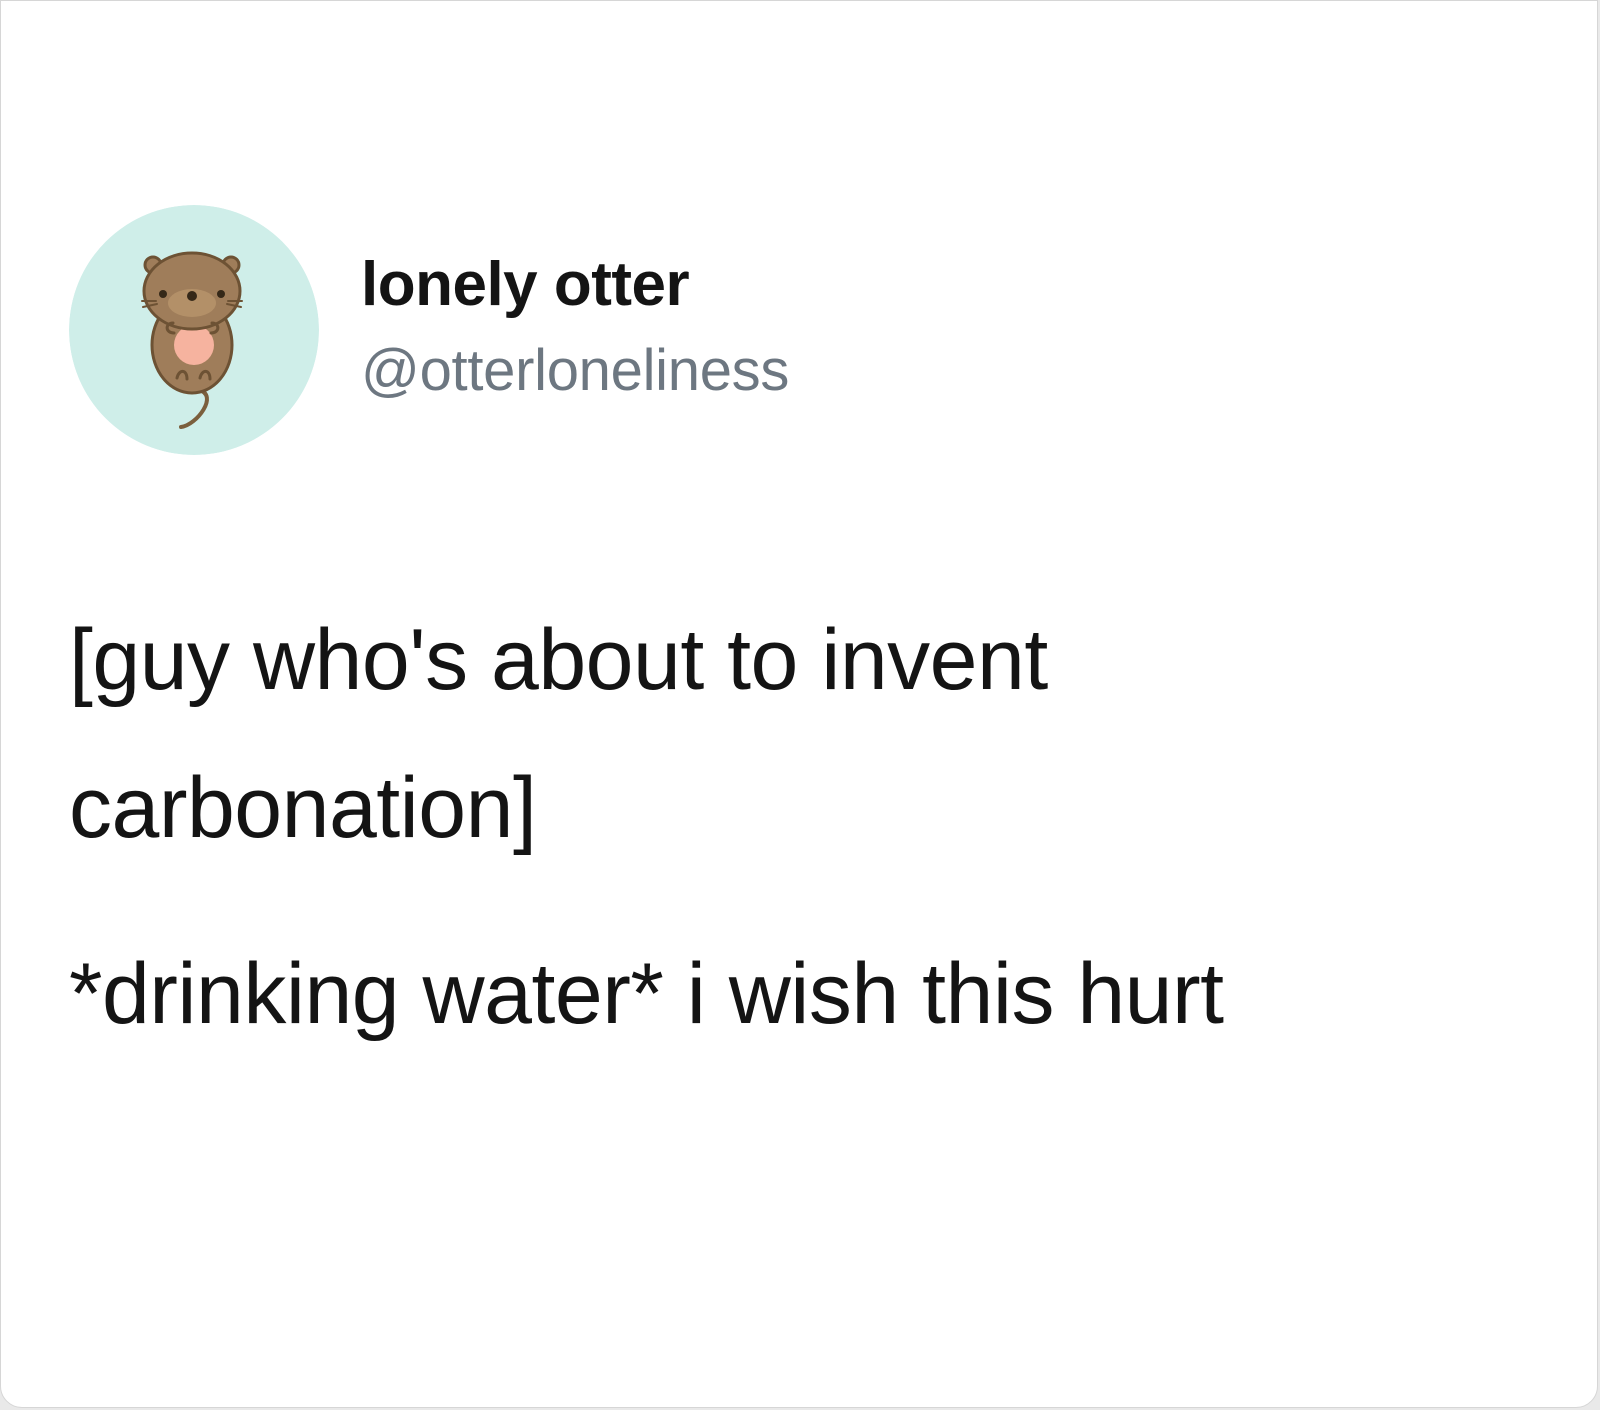  I want to click on profile-avatar, so click(194, 330).